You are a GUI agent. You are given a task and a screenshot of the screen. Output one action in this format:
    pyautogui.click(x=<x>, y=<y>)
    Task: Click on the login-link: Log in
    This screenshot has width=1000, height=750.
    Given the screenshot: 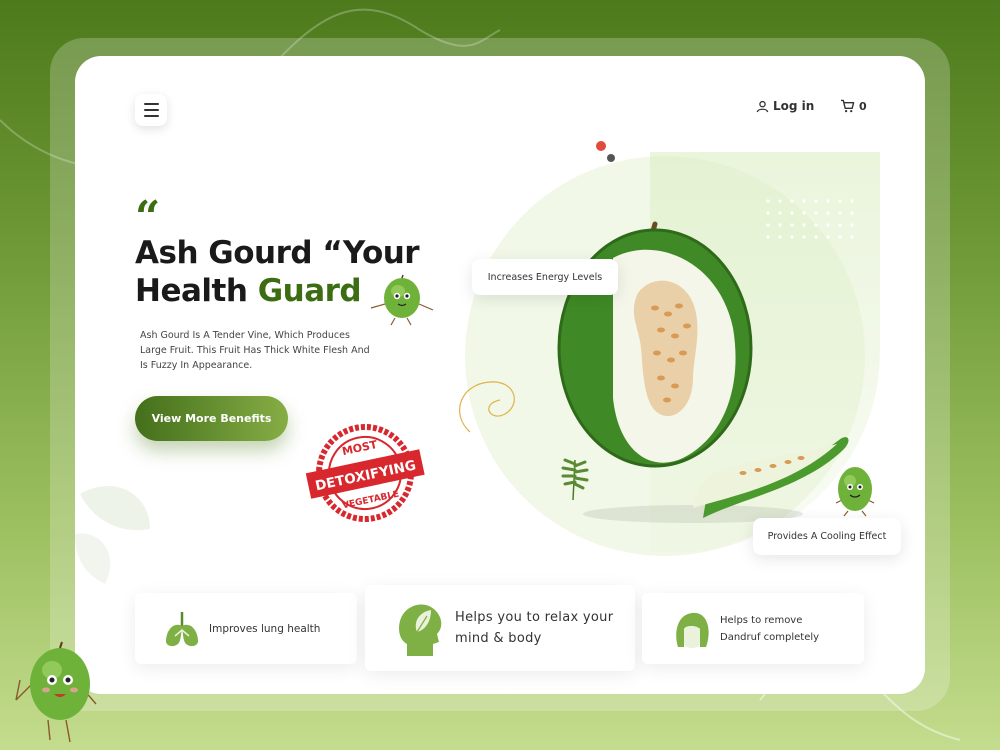 What is the action you would take?
    pyautogui.click(x=785, y=106)
    